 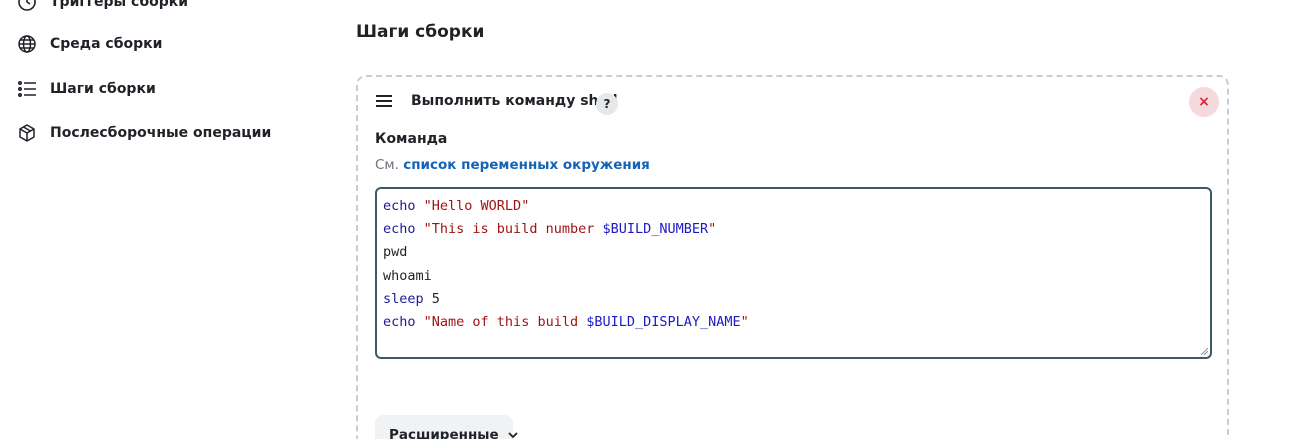 What do you see at coordinates (403, 298) in the screenshot?
I see `code-keyword: sleep` at bounding box center [403, 298].